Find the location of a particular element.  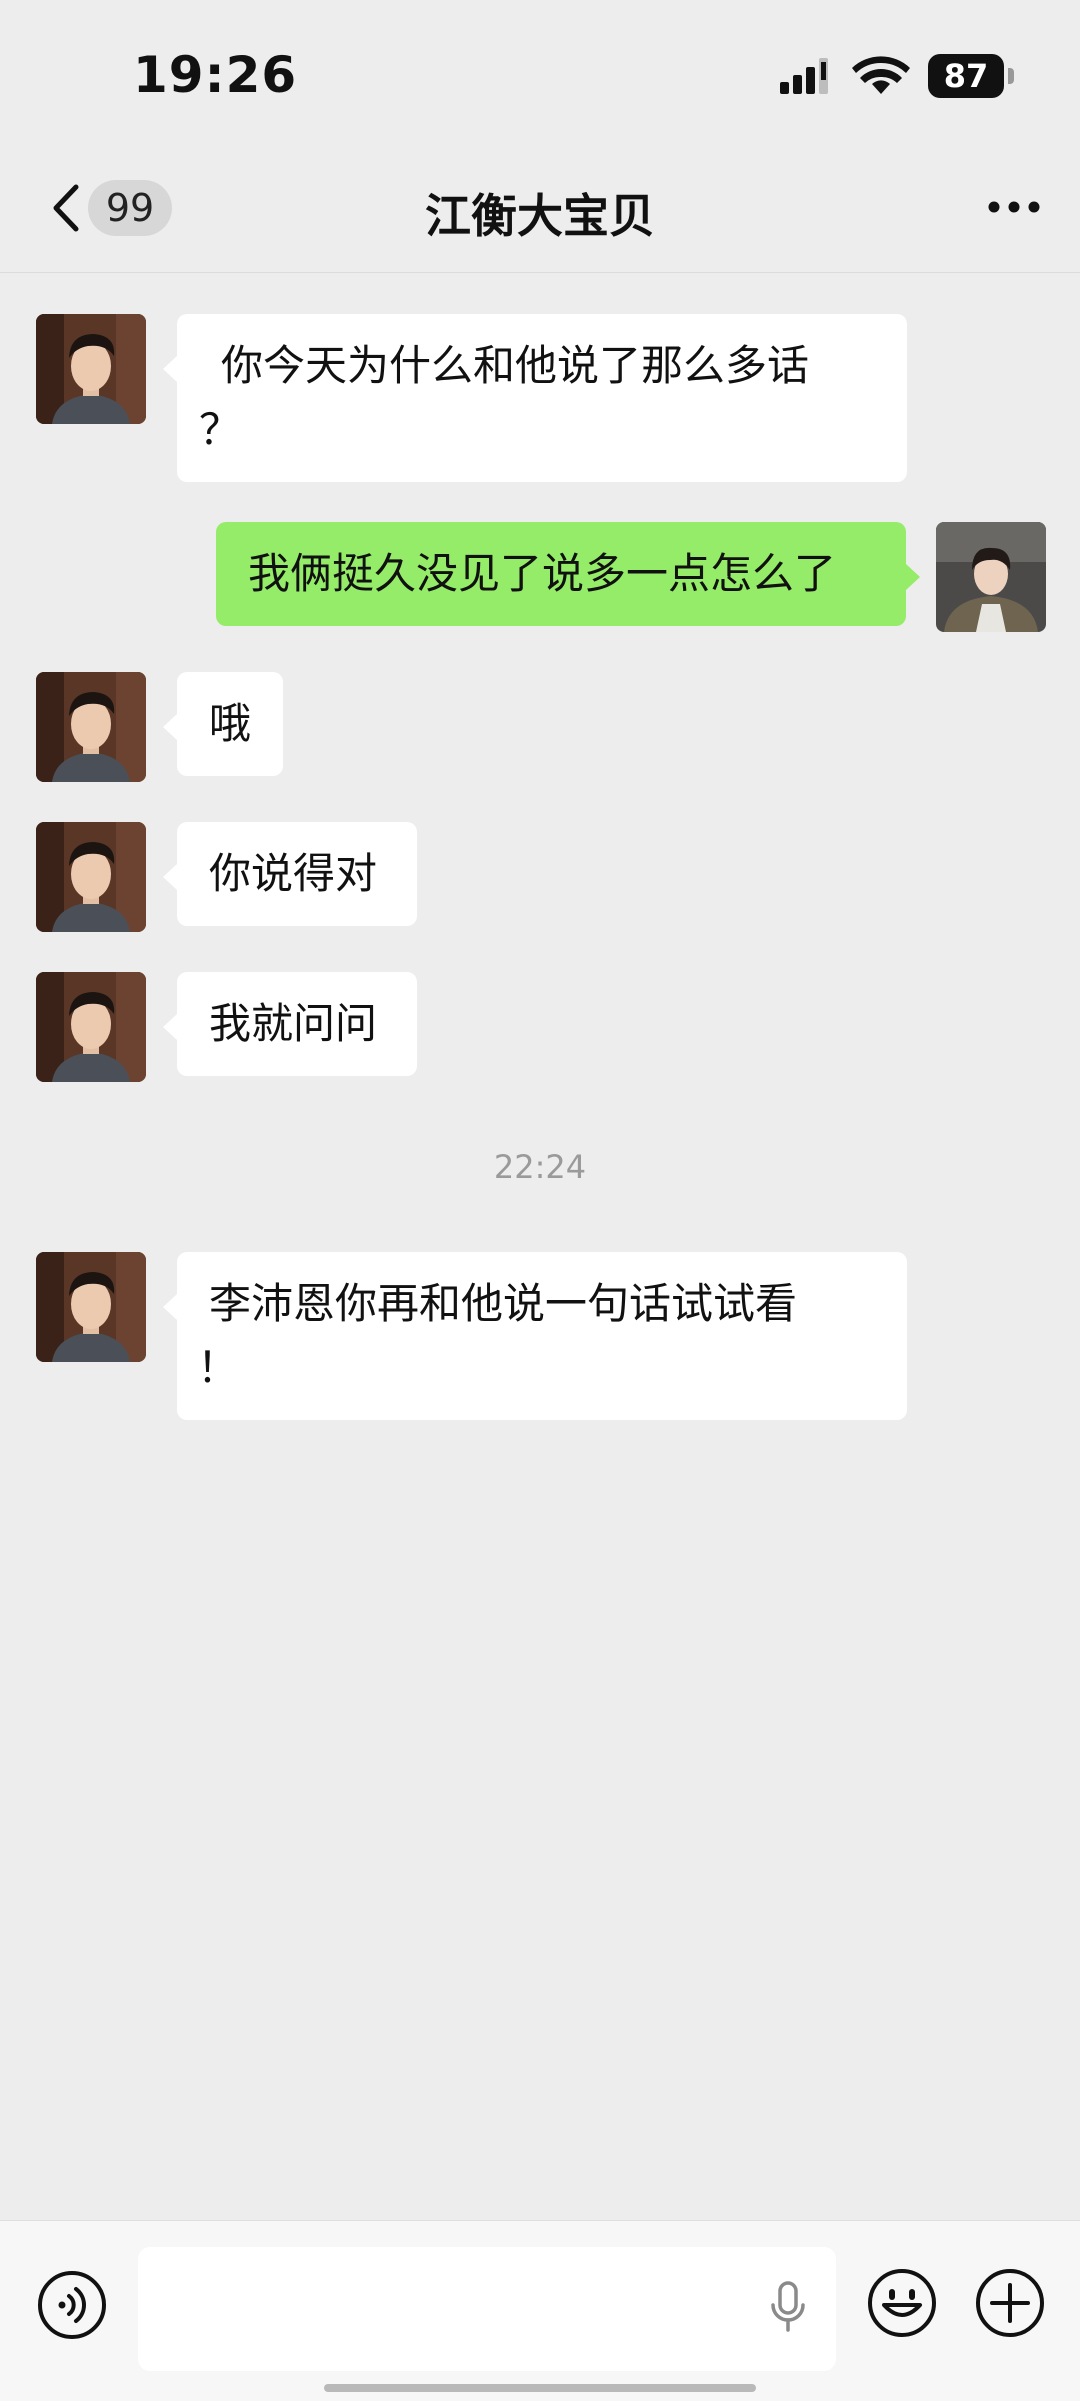

status-time: 19:26 is located at coordinates (215, 75).